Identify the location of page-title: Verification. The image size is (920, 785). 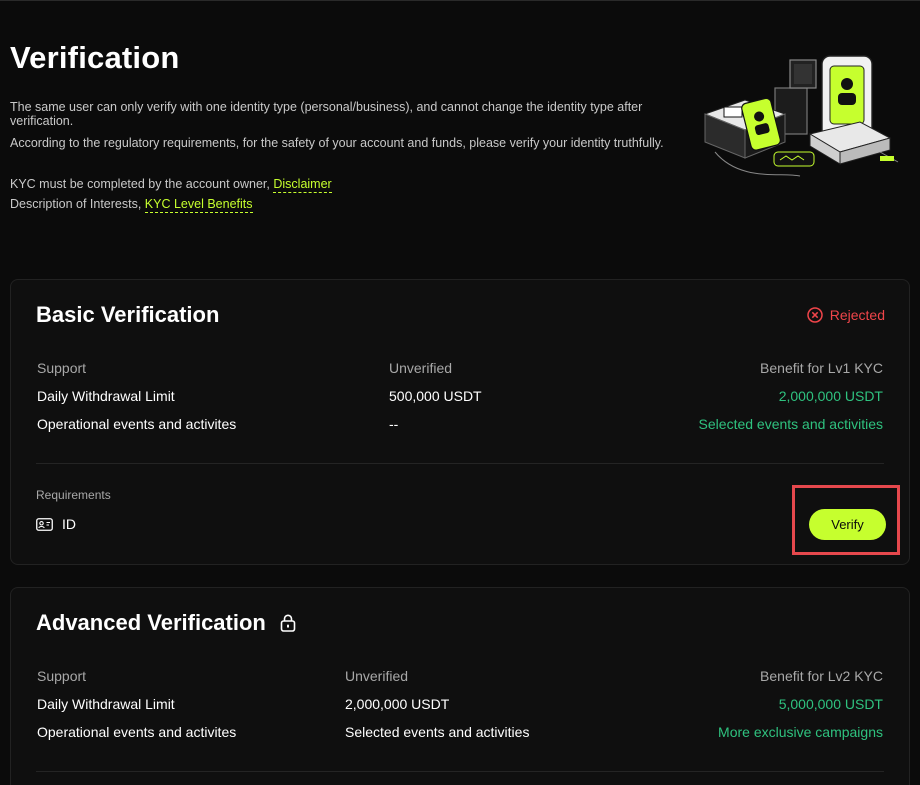
(95, 57).